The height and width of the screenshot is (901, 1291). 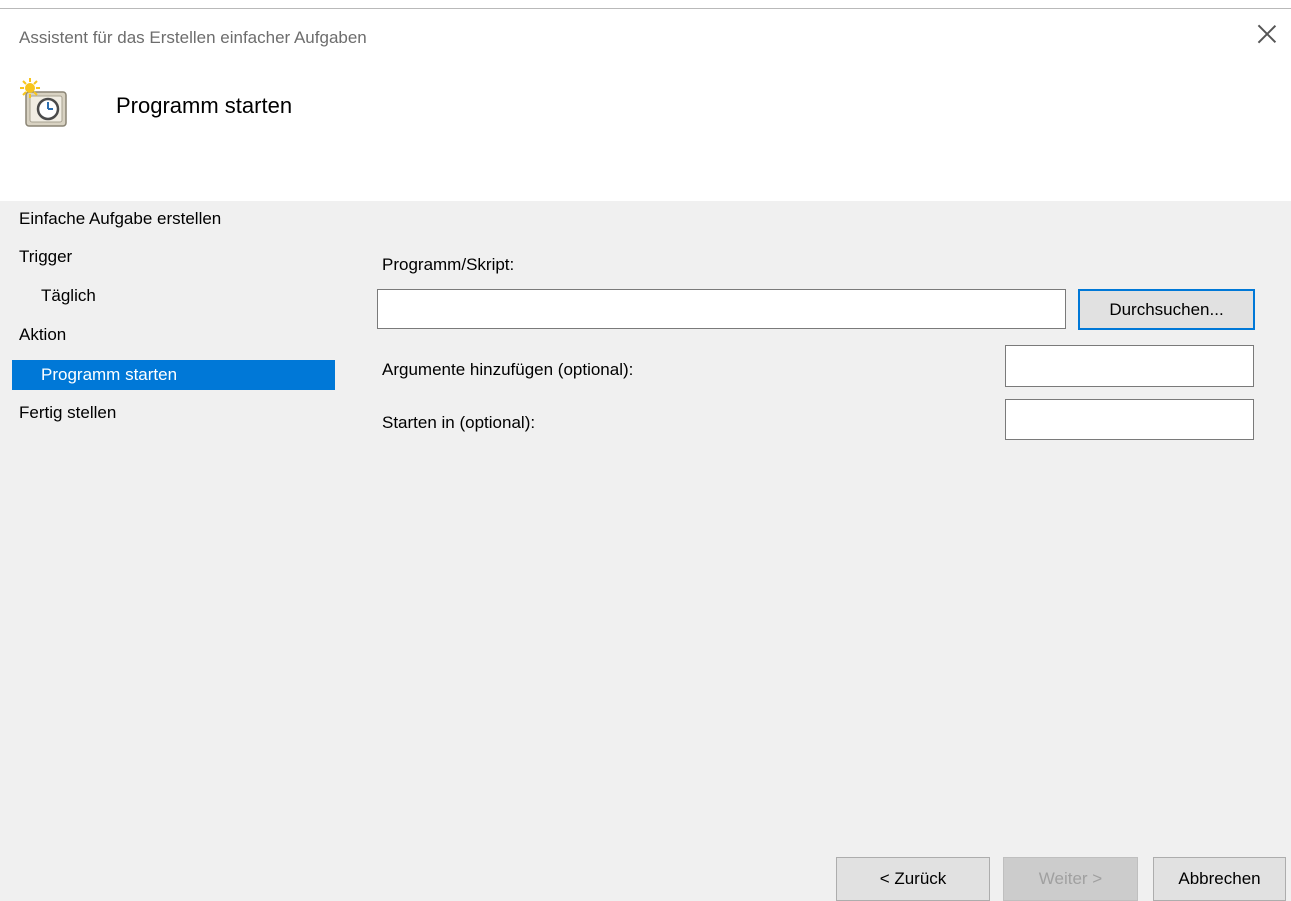 What do you see at coordinates (46, 256) in the screenshot?
I see `nav-item-trigger: Trigger` at bounding box center [46, 256].